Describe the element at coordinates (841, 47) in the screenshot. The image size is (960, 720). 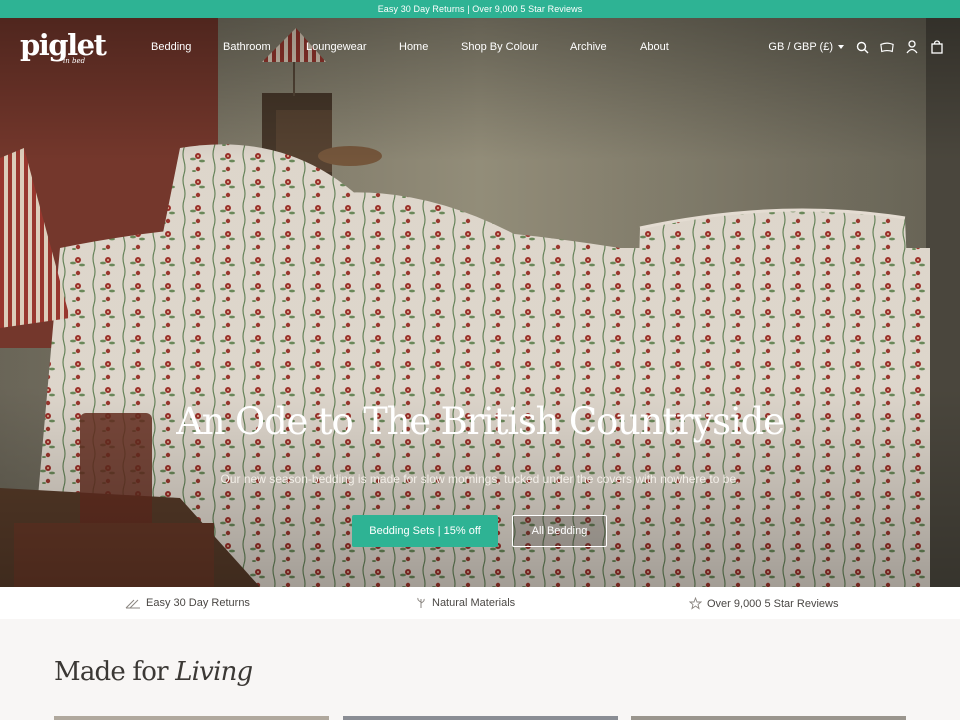
I see `caret-down-icon` at that location.